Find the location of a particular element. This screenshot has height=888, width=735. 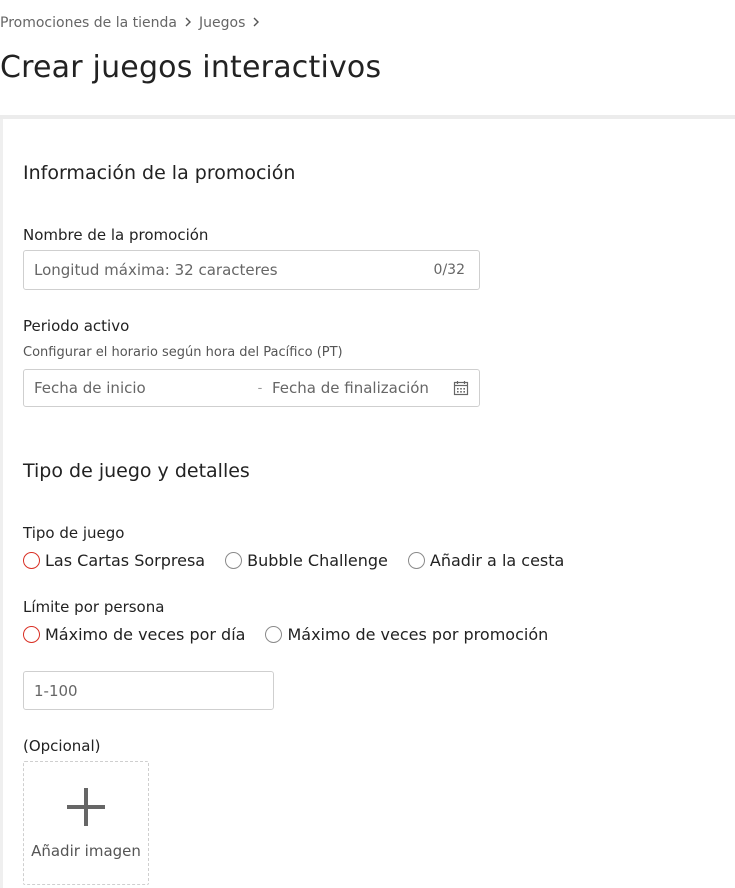

plus-icon is located at coordinates (86, 809).